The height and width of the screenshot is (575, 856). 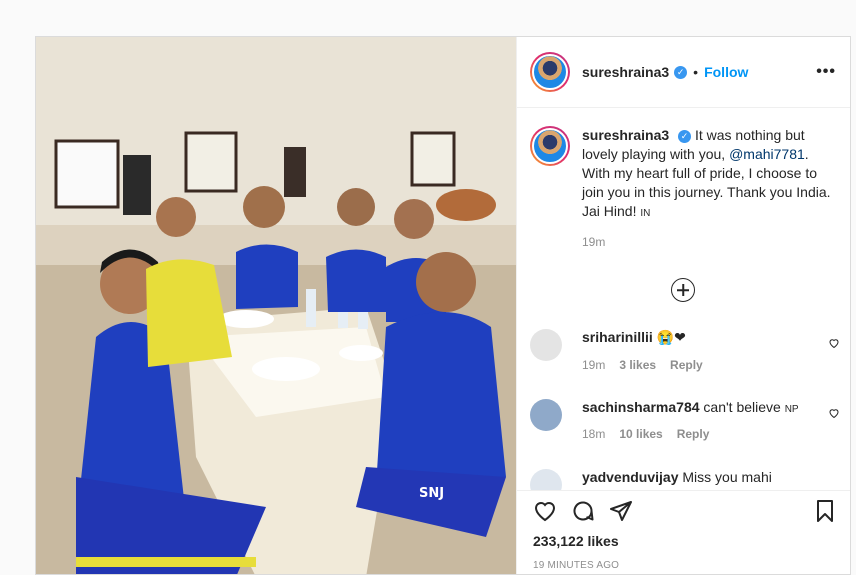 What do you see at coordinates (681, 72) in the screenshot?
I see `verified-icon: ✓` at bounding box center [681, 72].